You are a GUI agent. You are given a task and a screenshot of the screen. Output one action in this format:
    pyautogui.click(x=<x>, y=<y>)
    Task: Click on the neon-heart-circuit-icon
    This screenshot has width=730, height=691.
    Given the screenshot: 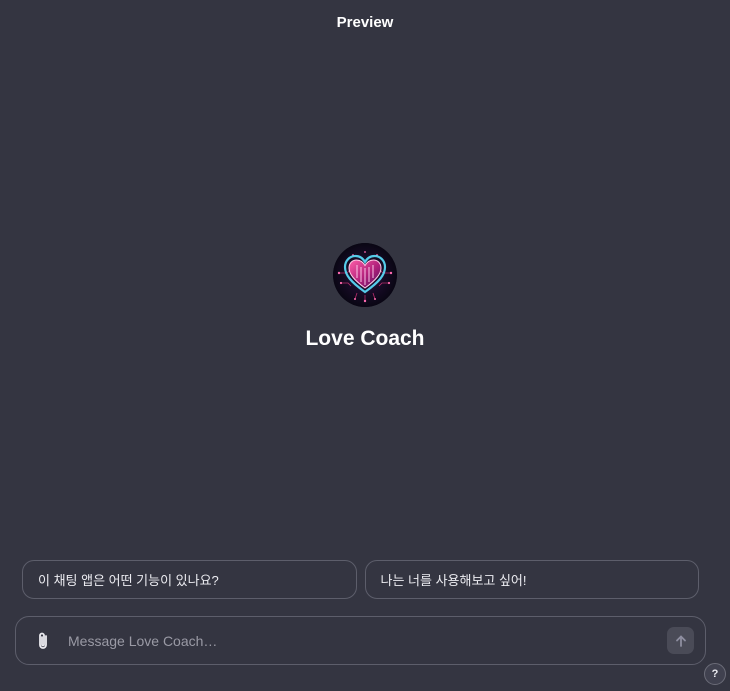 What is the action you would take?
    pyautogui.click(x=365, y=275)
    